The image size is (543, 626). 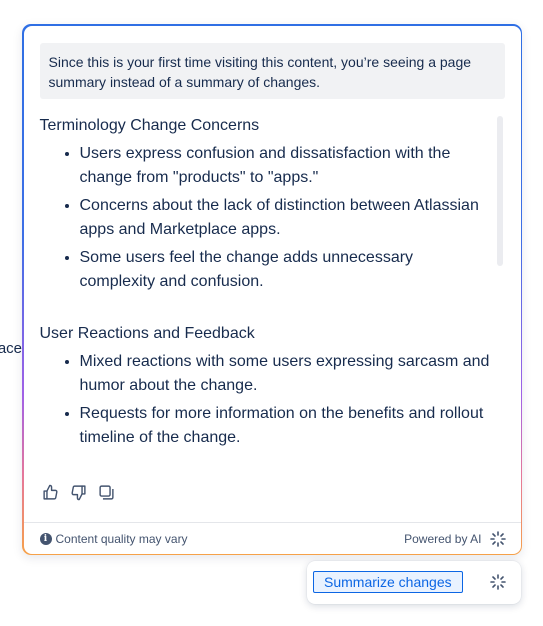 What do you see at coordinates (11, 348) in the screenshot?
I see `background-partial-text: Marketplace` at bounding box center [11, 348].